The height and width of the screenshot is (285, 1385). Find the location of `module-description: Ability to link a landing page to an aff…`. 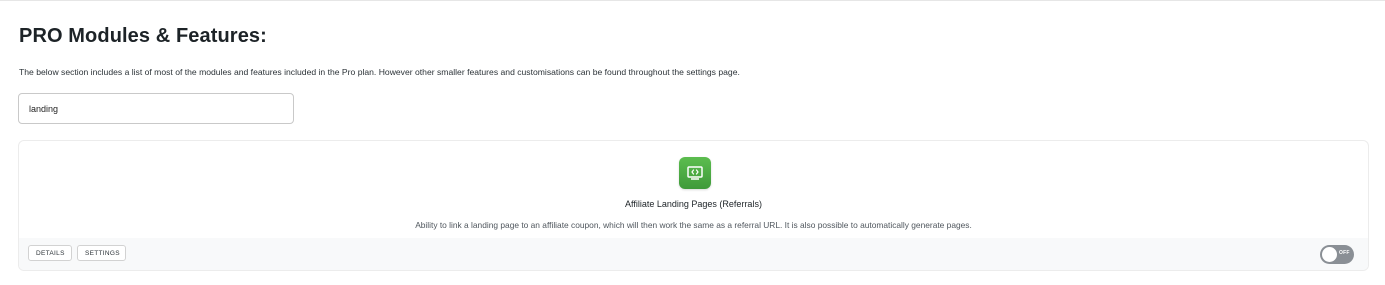

module-description: Ability to link a landing page to an aff… is located at coordinates (693, 225).